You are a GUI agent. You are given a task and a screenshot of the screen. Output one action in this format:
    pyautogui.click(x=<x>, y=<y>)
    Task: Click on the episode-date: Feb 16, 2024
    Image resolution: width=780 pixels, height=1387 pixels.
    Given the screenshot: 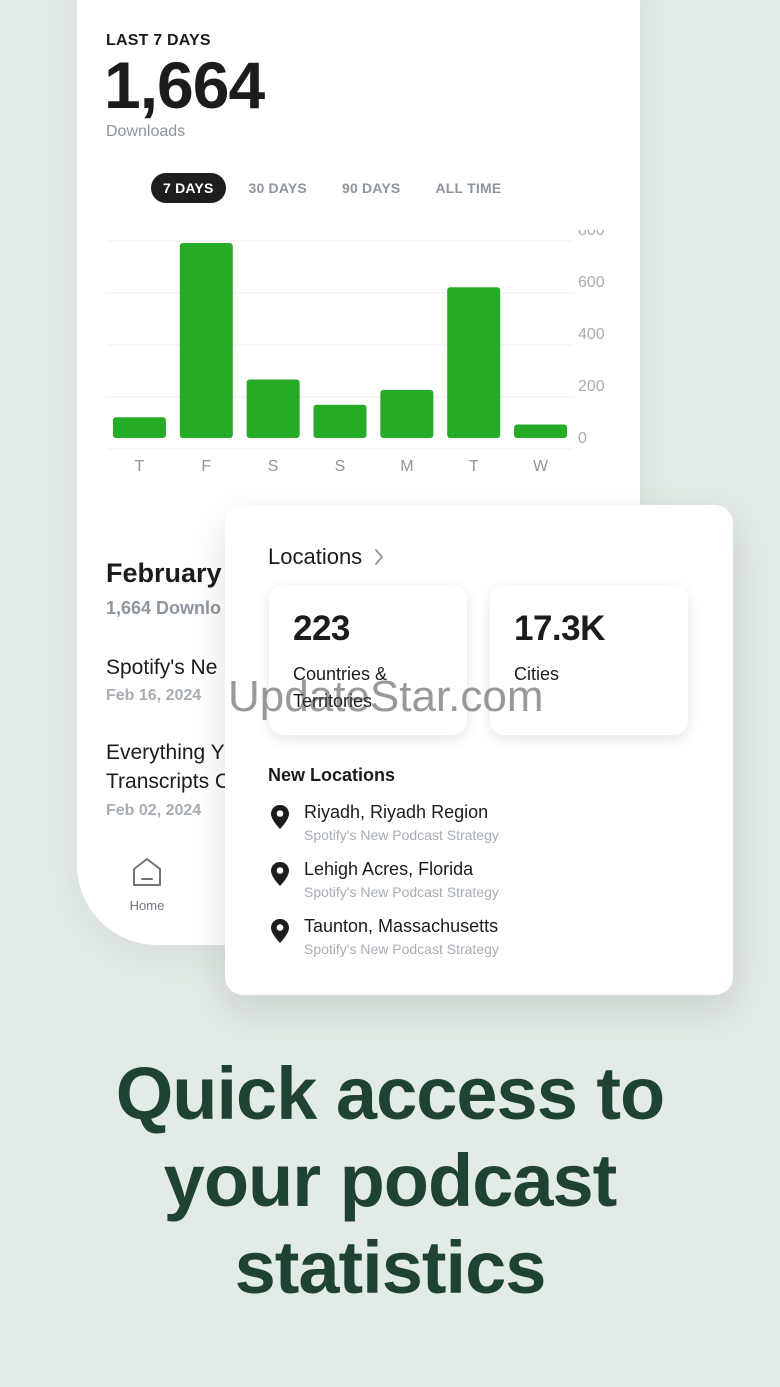 What is the action you would take?
    pyautogui.click(x=154, y=695)
    